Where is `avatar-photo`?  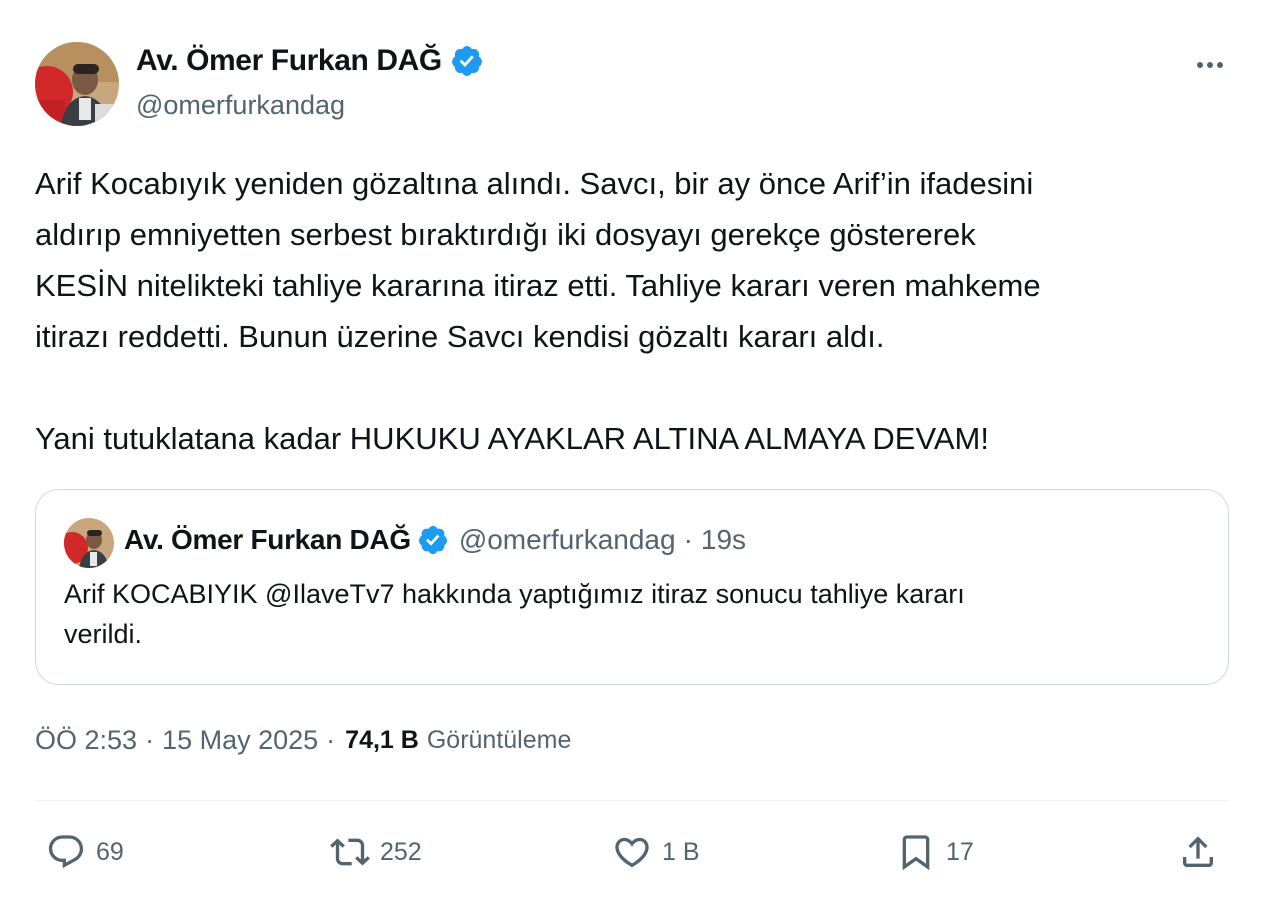 avatar-photo is located at coordinates (77, 84).